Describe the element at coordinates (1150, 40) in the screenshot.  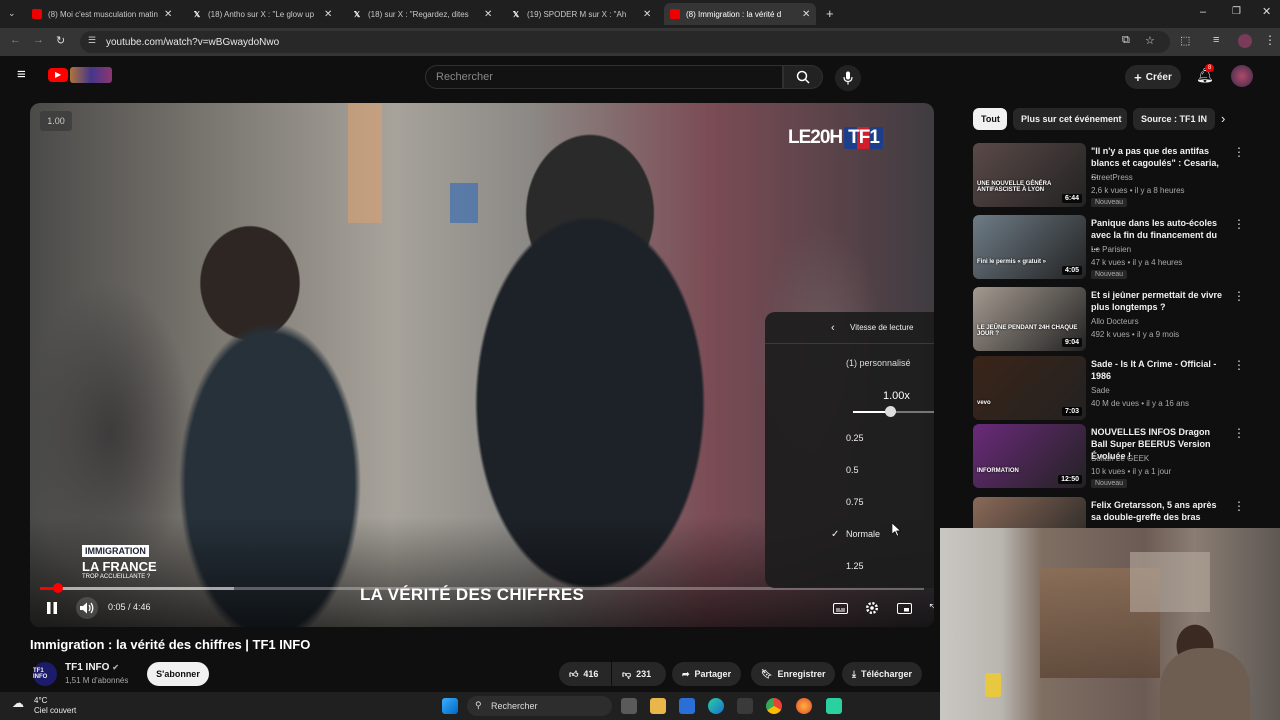
I see `bookmark-star-icon: ☆` at that location.